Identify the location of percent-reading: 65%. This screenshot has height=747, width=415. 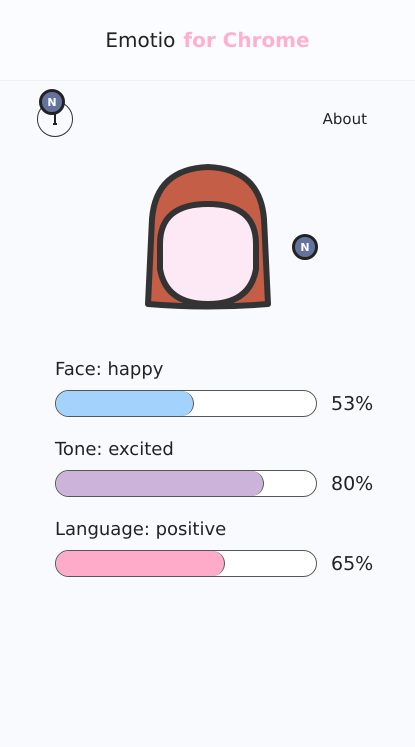
(352, 563).